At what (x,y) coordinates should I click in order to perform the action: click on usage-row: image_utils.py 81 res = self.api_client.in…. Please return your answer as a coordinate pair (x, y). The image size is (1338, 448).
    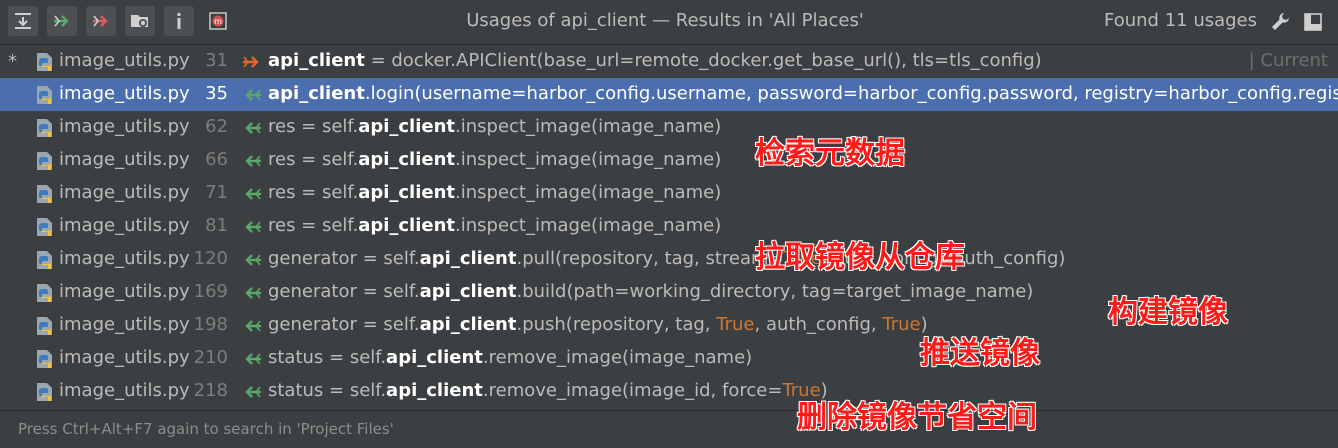
    Looking at the image, I should click on (669, 226).